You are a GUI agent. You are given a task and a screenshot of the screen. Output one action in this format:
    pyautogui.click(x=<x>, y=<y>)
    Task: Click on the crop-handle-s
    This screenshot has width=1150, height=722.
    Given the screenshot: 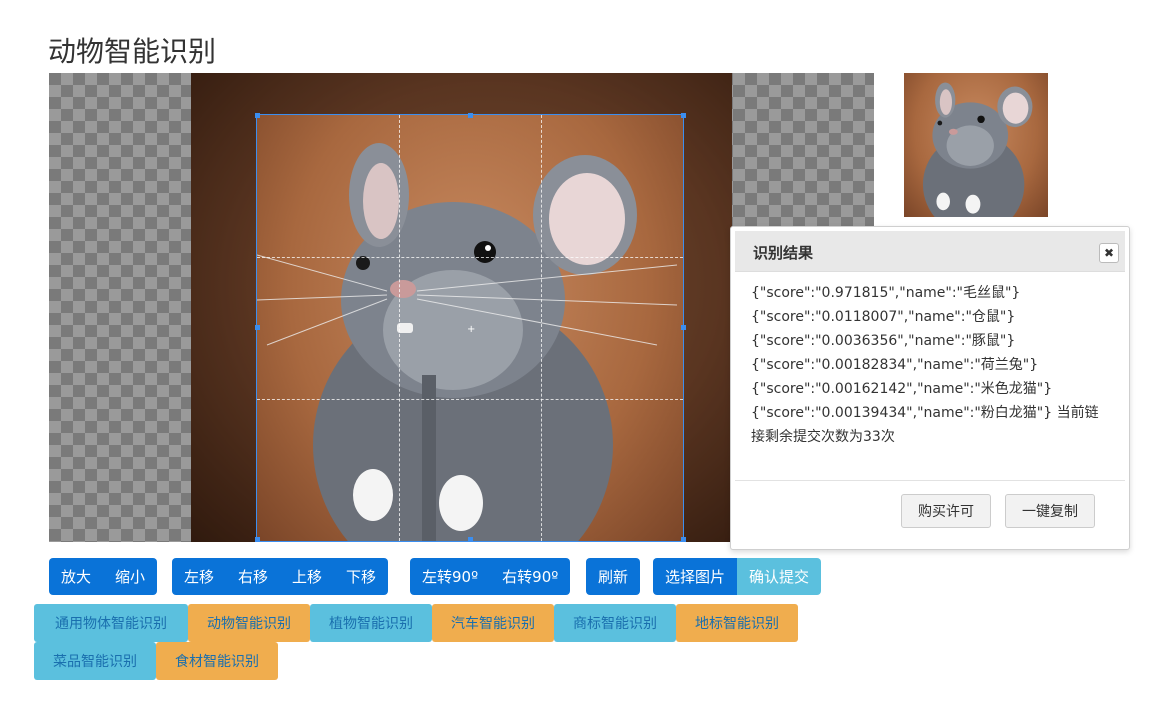 What is the action you would take?
    pyautogui.click(x=470, y=539)
    